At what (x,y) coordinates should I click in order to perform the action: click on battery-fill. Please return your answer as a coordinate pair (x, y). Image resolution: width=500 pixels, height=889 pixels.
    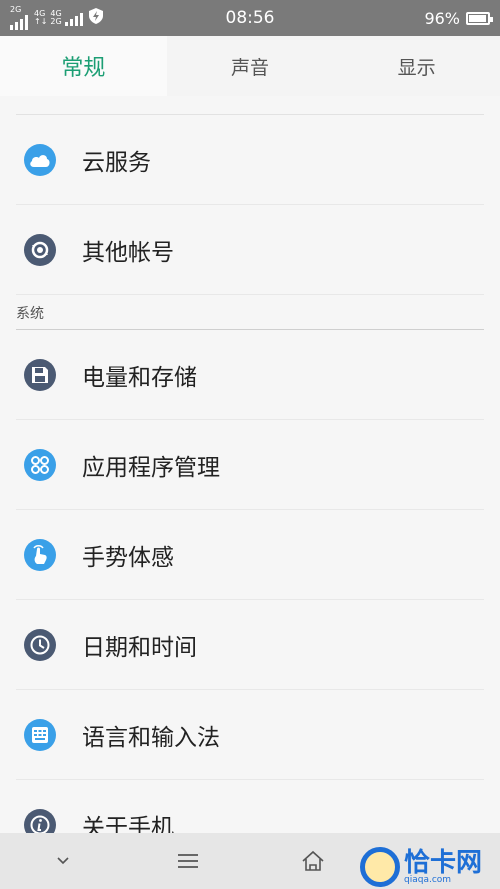
    Looking at the image, I should click on (478, 18).